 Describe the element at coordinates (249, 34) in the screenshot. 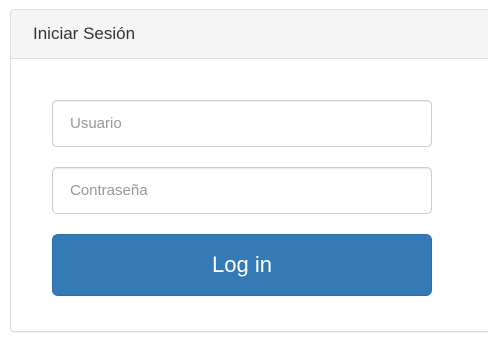

I see `panel-heading: Iniciar Sesión` at that location.